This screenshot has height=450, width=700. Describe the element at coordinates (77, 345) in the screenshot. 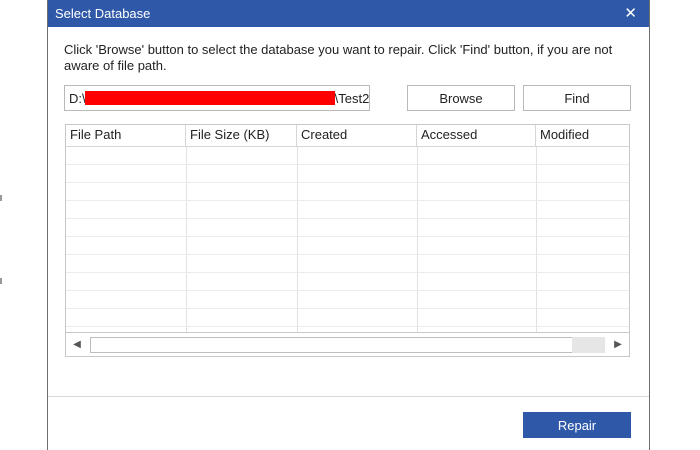

I see `scroll-left-arrow-icon: ◀` at that location.